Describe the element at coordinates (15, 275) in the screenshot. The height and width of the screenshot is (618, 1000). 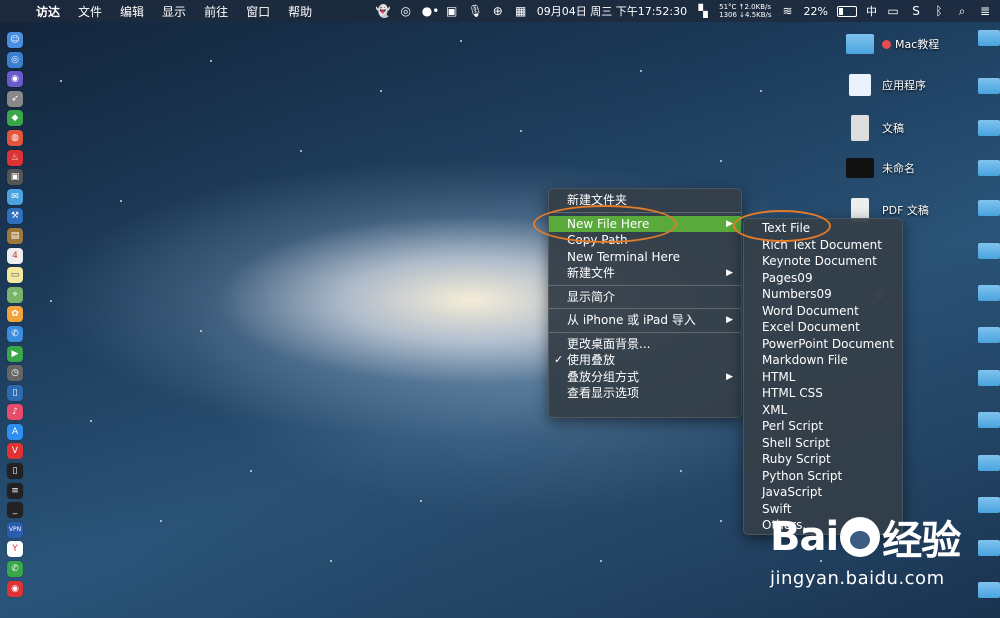
I see `stickies-icon: ▭` at that location.